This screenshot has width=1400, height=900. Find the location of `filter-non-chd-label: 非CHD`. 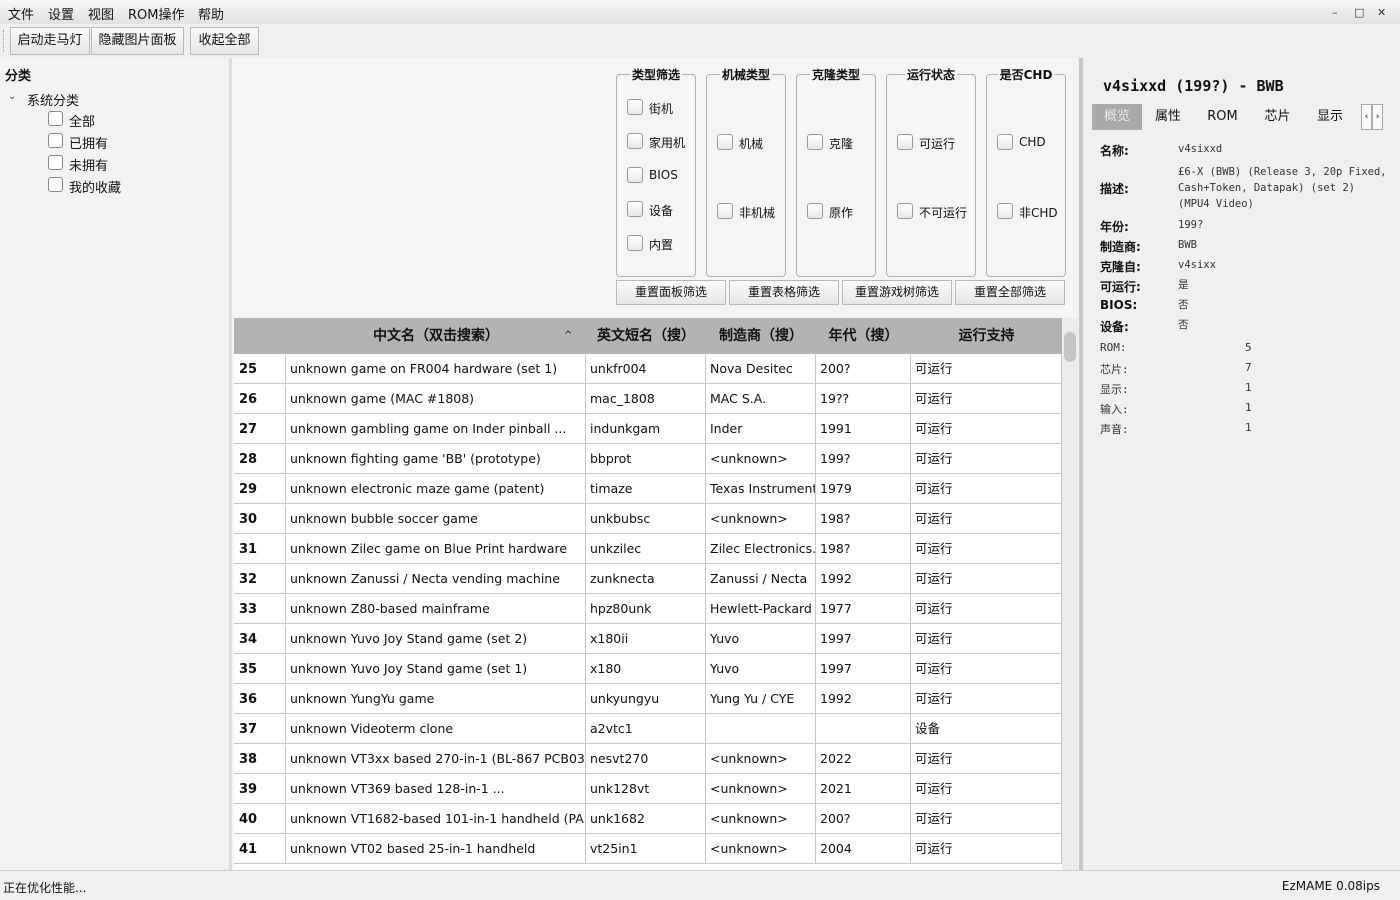

filter-non-chd-label: 非CHD is located at coordinates (1038, 212).